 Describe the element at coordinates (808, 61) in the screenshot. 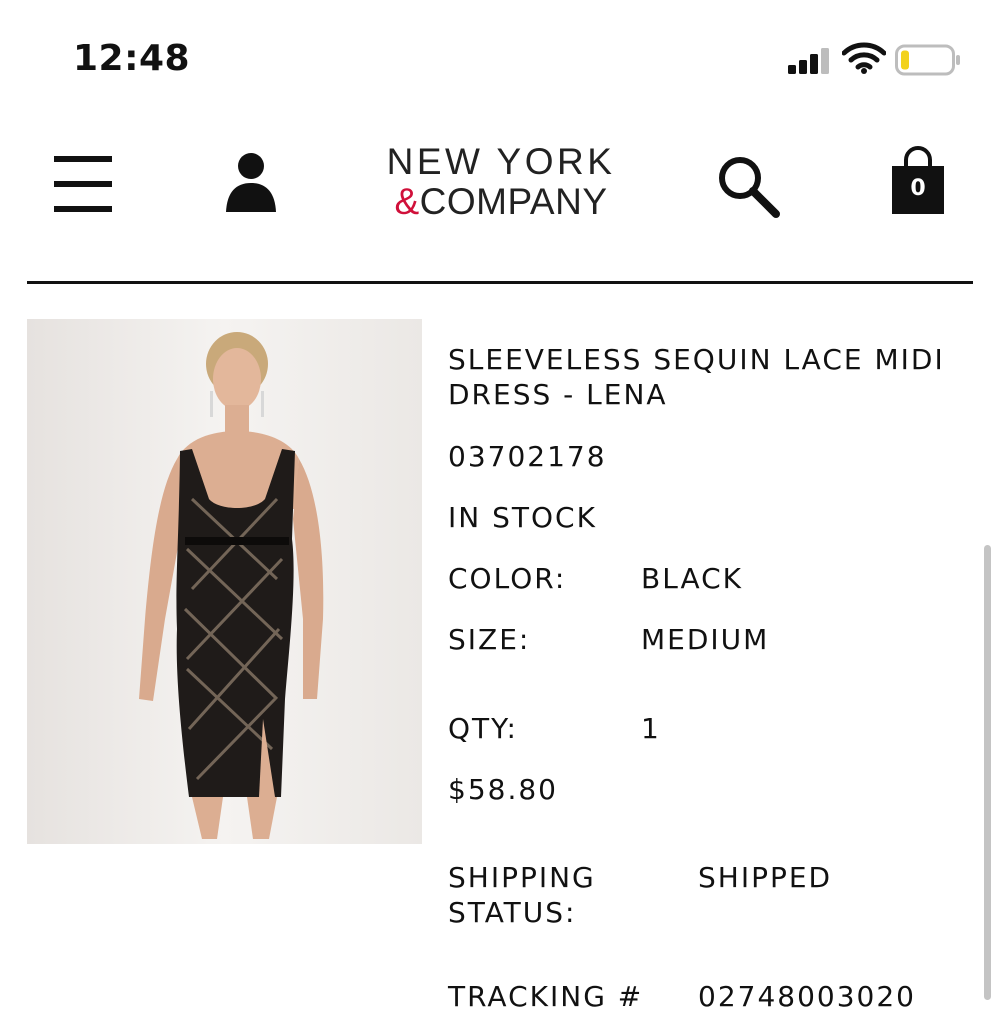

I see `cellular-signal-icon` at that location.